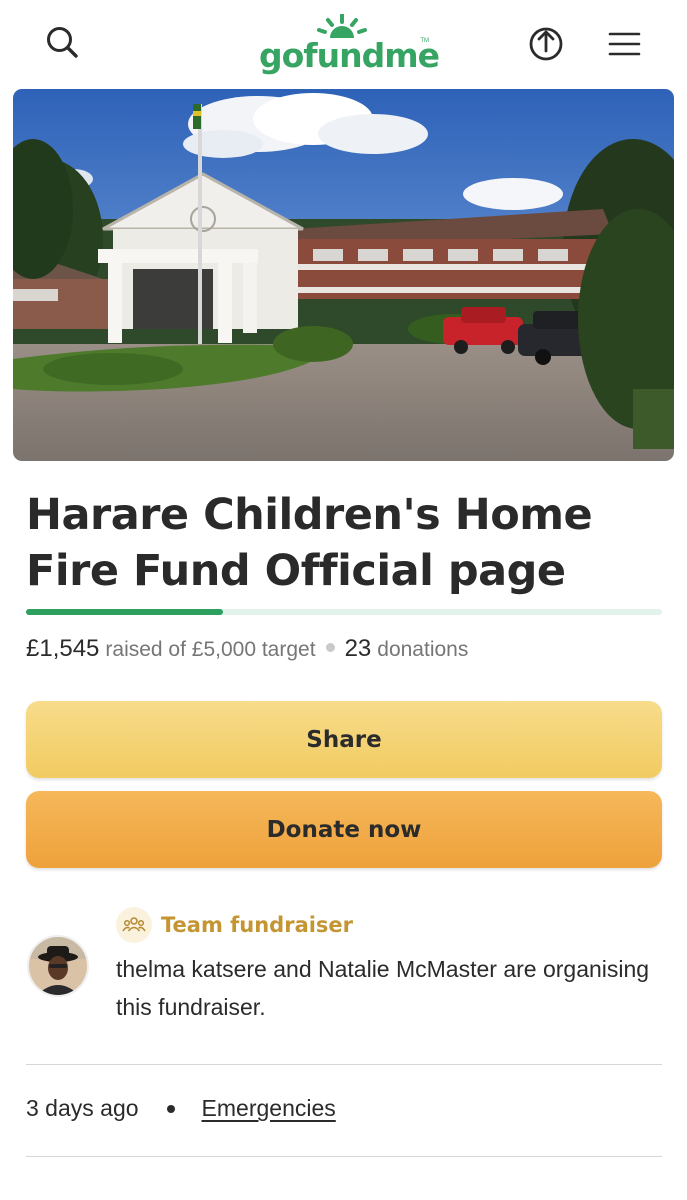 This screenshot has height=1200, width=687. I want to click on logo-trademark: TM, so click(424, 41).